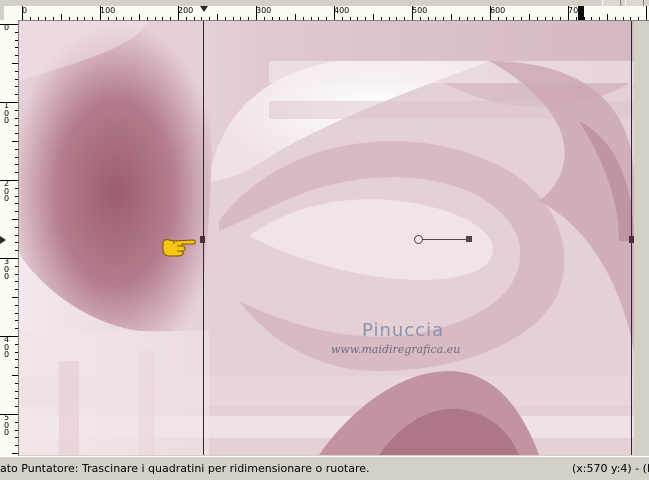 The height and width of the screenshot is (480, 649). What do you see at coordinates (342, 10) in the screenshot?
I see `ruler-label: 400` at bounding box center [342, 10].